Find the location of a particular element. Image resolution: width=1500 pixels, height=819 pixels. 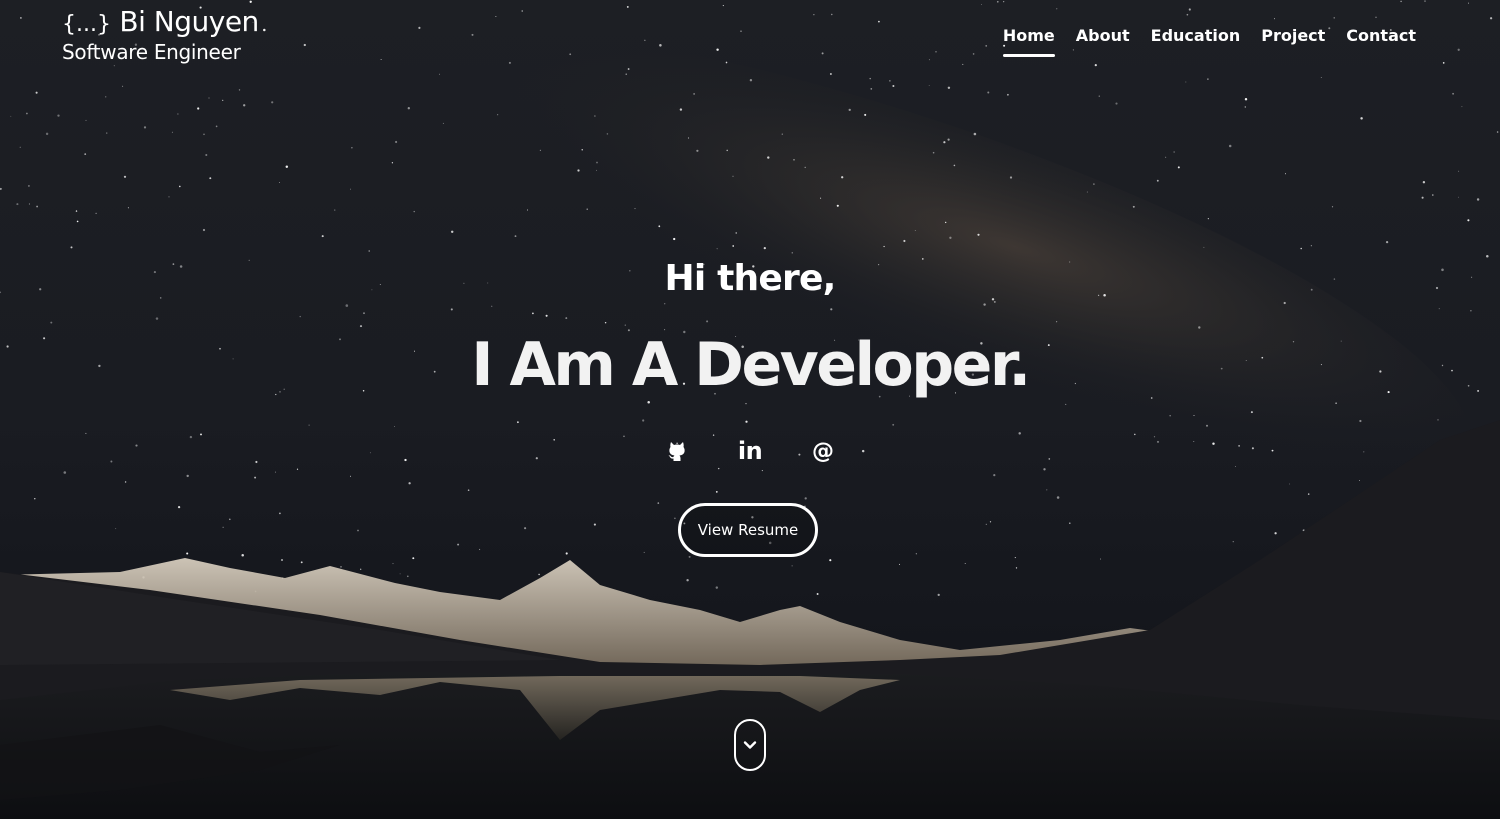

brand-braces: {...} is located at coordinates (86, 24).